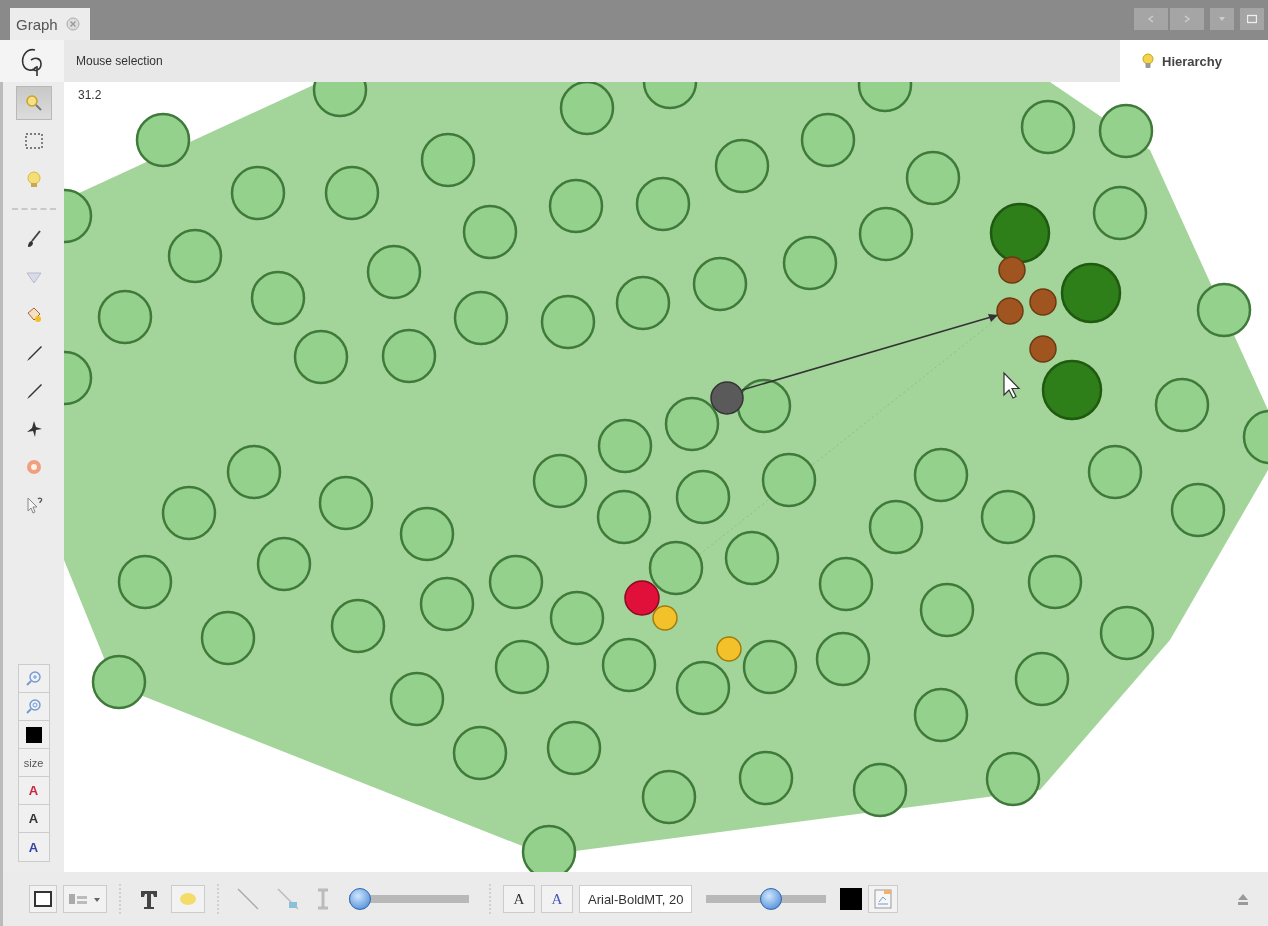 This screenshot has width=1268, height=926. I want to click on magnifier-icon, so click(33, 103).